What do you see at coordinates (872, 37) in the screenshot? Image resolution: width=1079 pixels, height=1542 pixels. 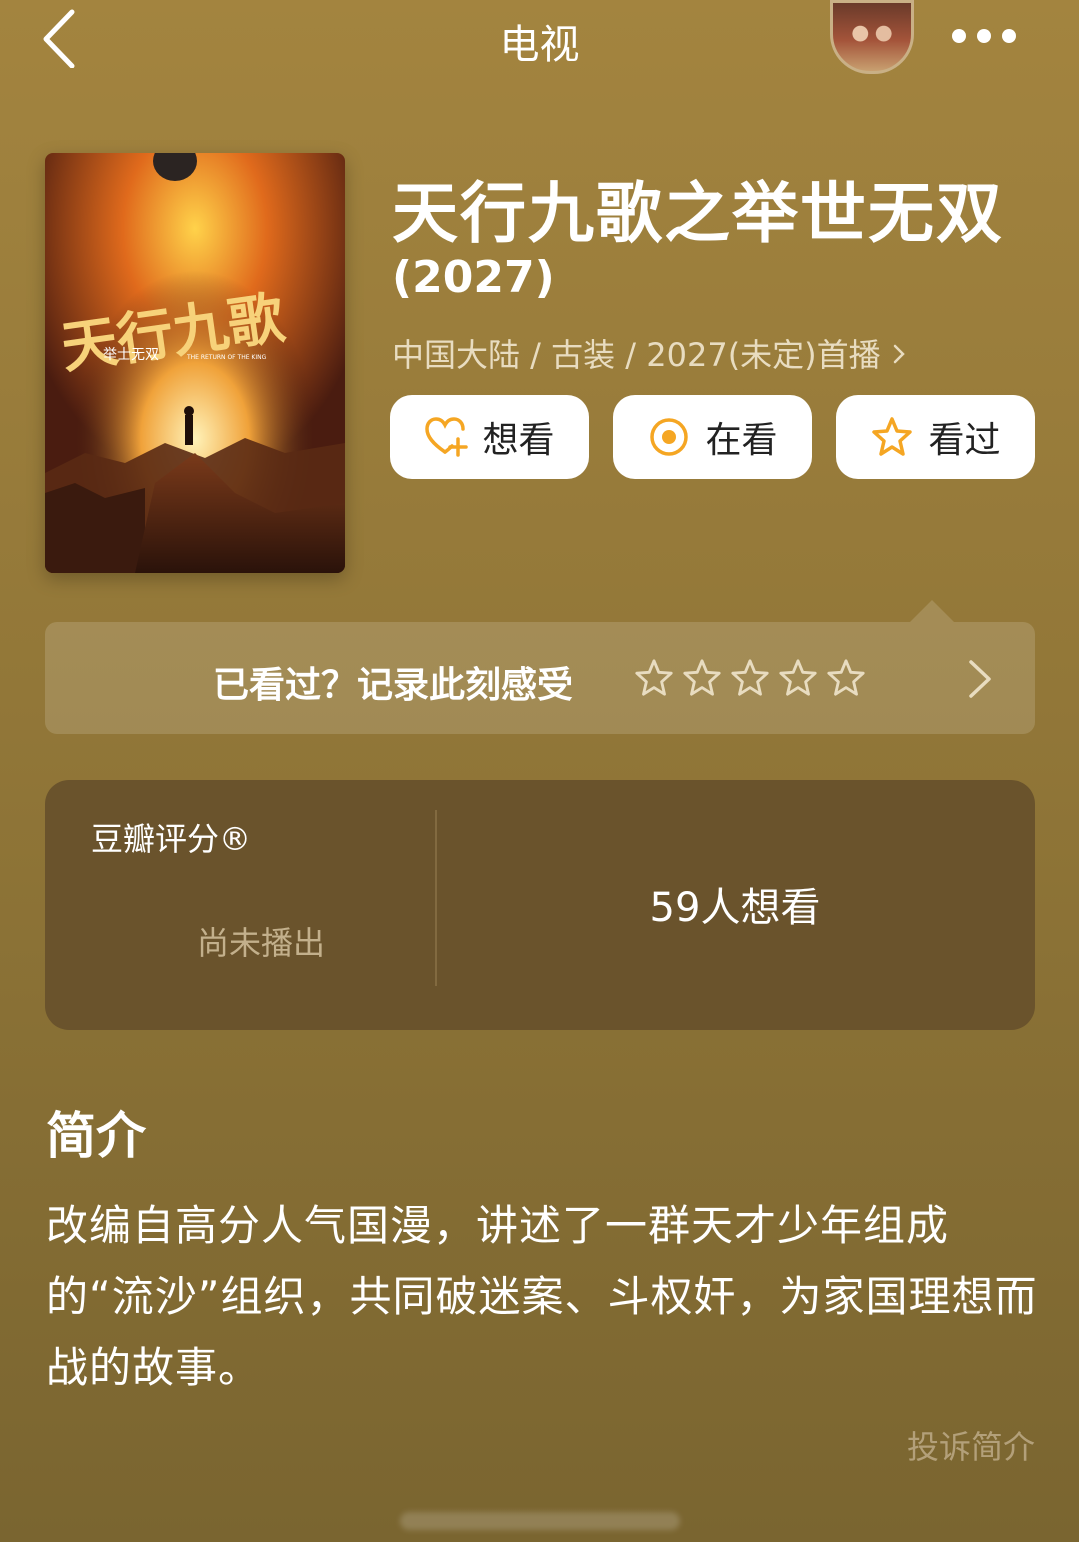 I see `avatar` at bounding box center [872, 37].